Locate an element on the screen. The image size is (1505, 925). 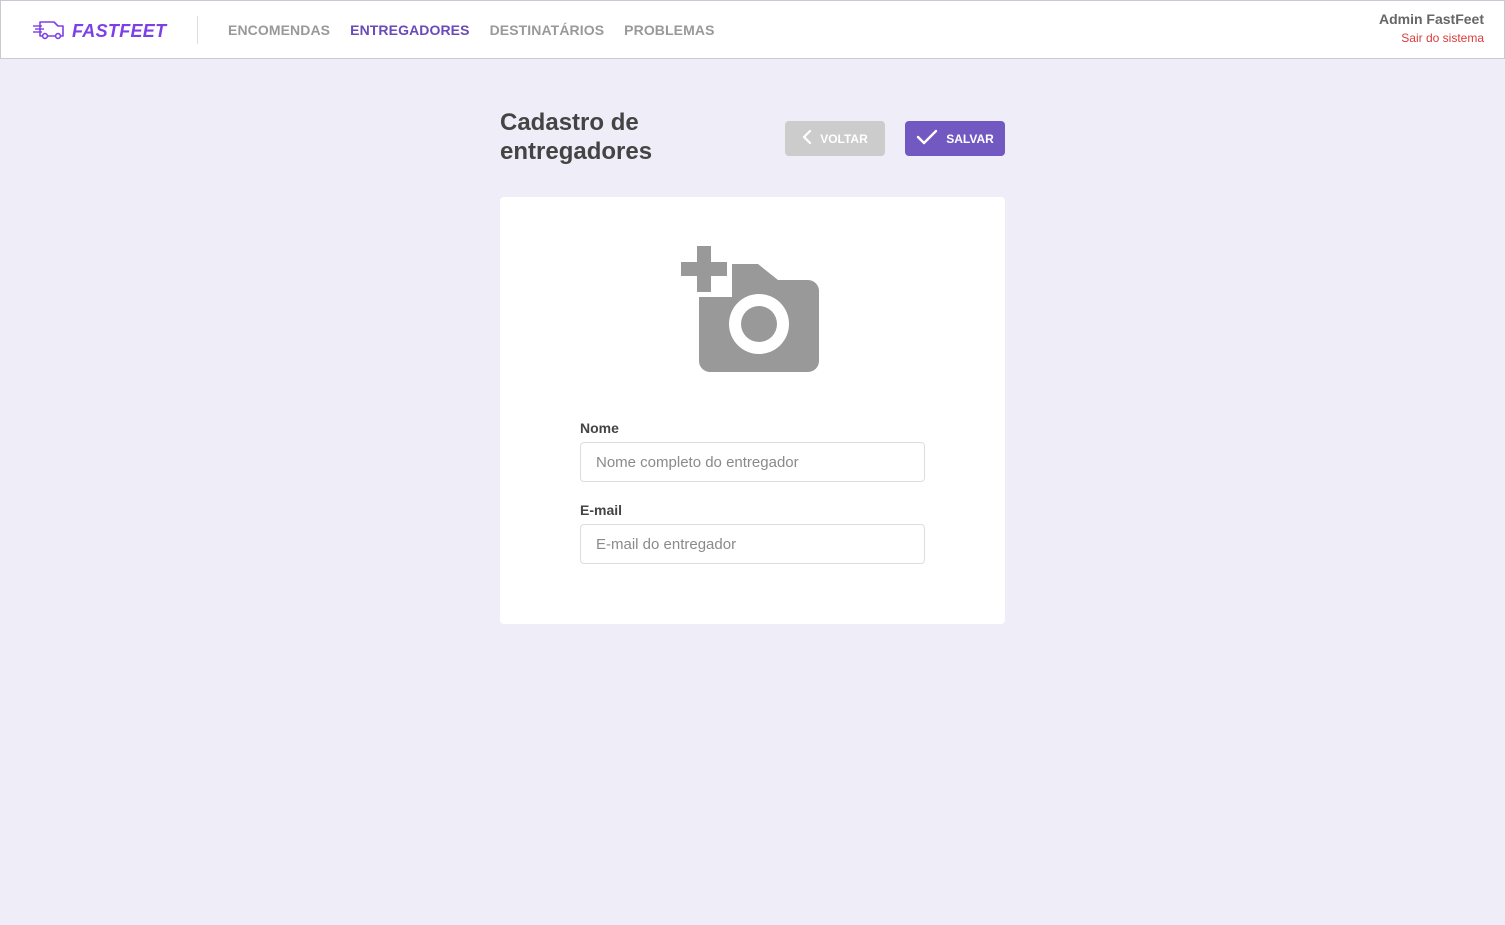
logout-link: Sair do sistema is located at coordinates (1431, 38).